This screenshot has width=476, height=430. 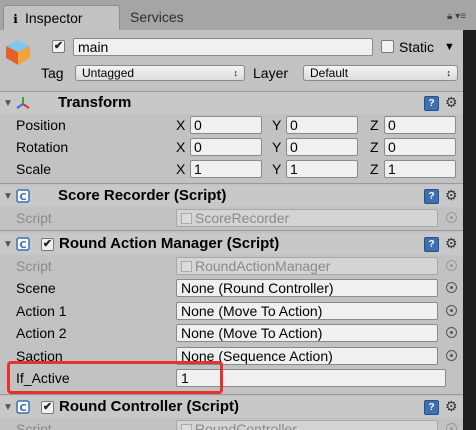 I want to click on tab-inspector-label: Inspector, so click(x=54, y=18).